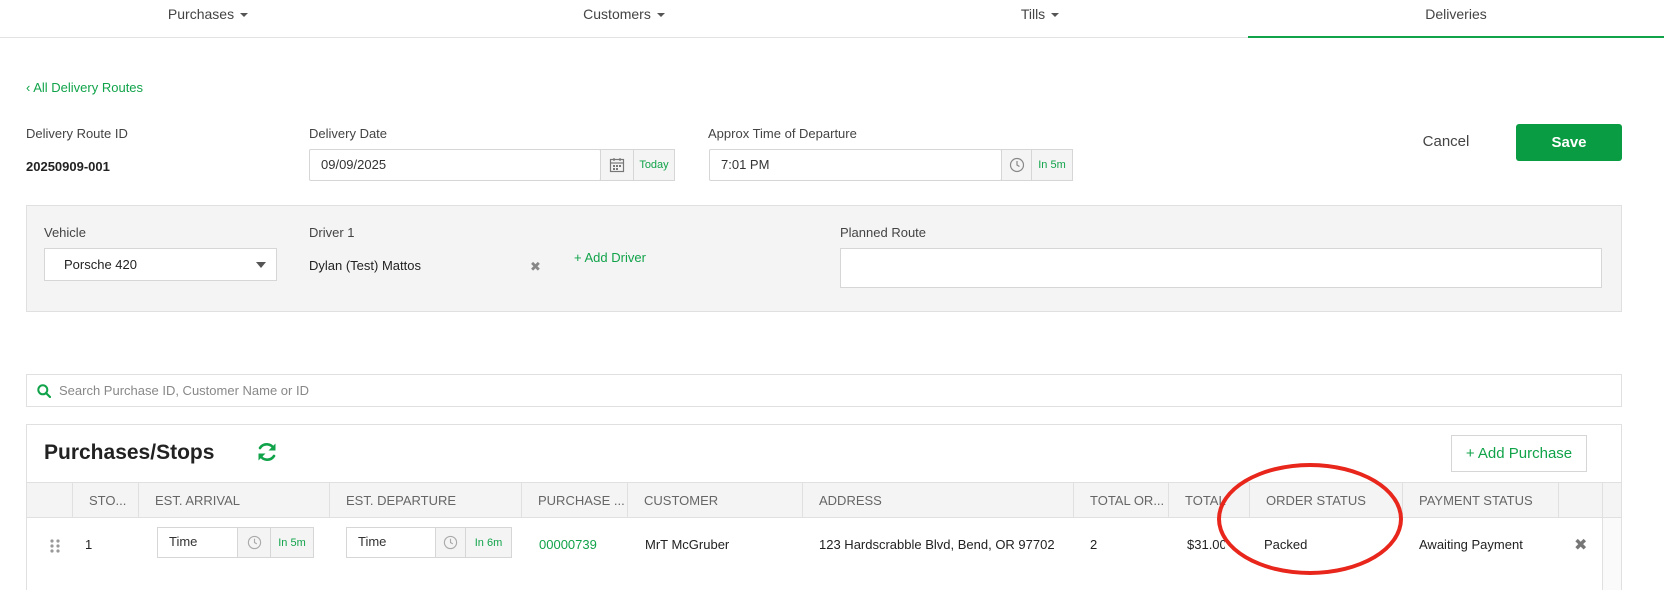 The image size is (1664, 590). What do you see at coordinates (1456, 14) in the screenshot?
I see `tab-deliveries-label: Deliveries` at bounding box center [1456, 14].